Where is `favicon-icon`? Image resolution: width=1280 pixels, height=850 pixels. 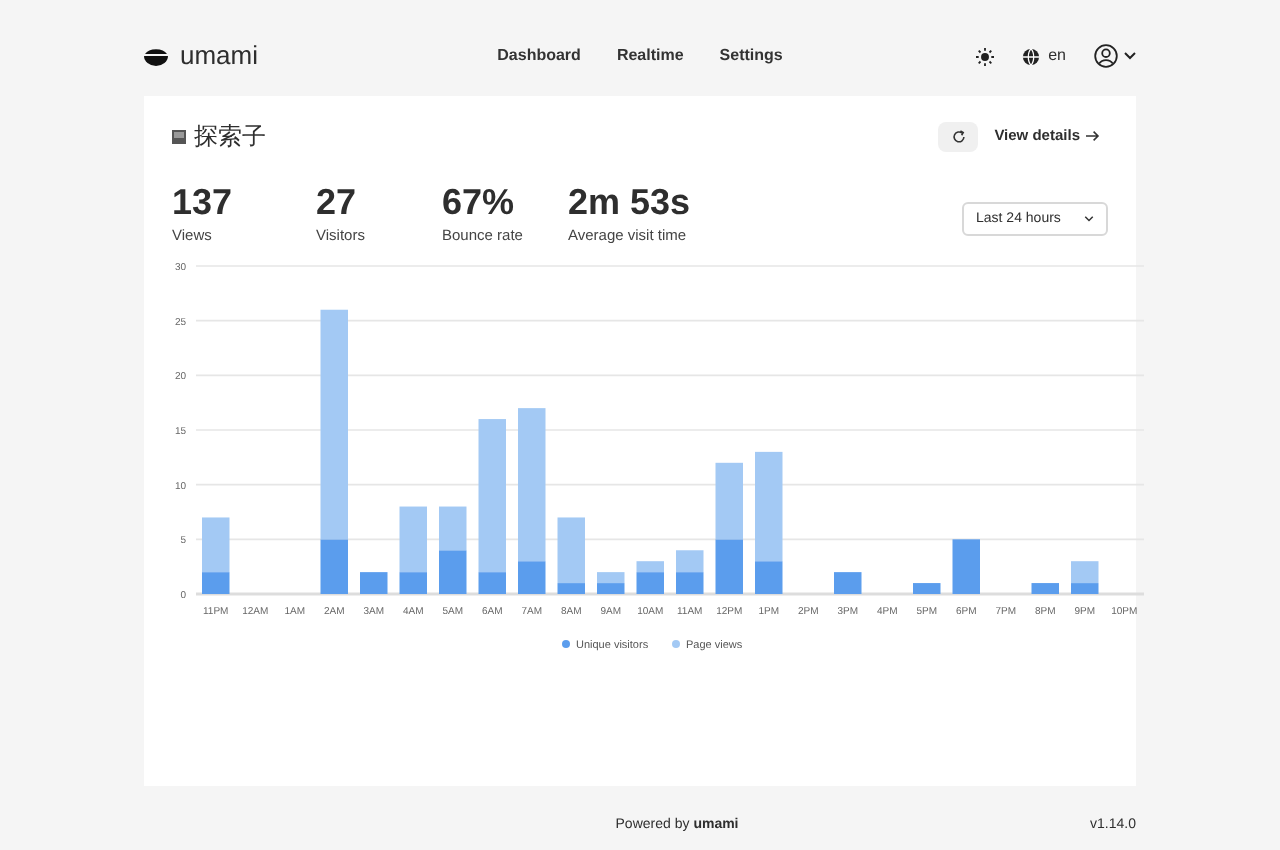
favicon-icon is located at coordinates (179, 136).